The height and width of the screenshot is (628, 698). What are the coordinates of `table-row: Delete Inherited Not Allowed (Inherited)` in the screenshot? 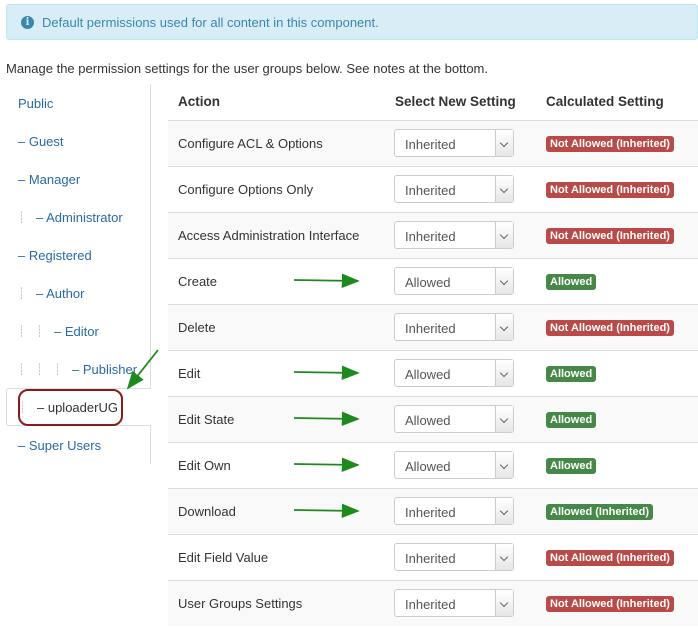 It's located at (433, 327).